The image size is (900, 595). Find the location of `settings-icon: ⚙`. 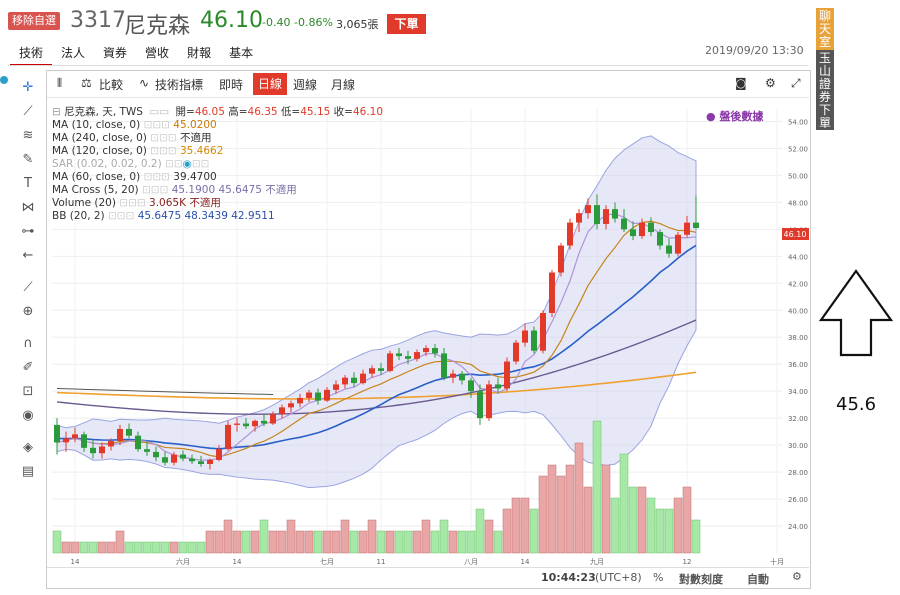

settings-icon: ⚙ is located at coordinates (770, 83).